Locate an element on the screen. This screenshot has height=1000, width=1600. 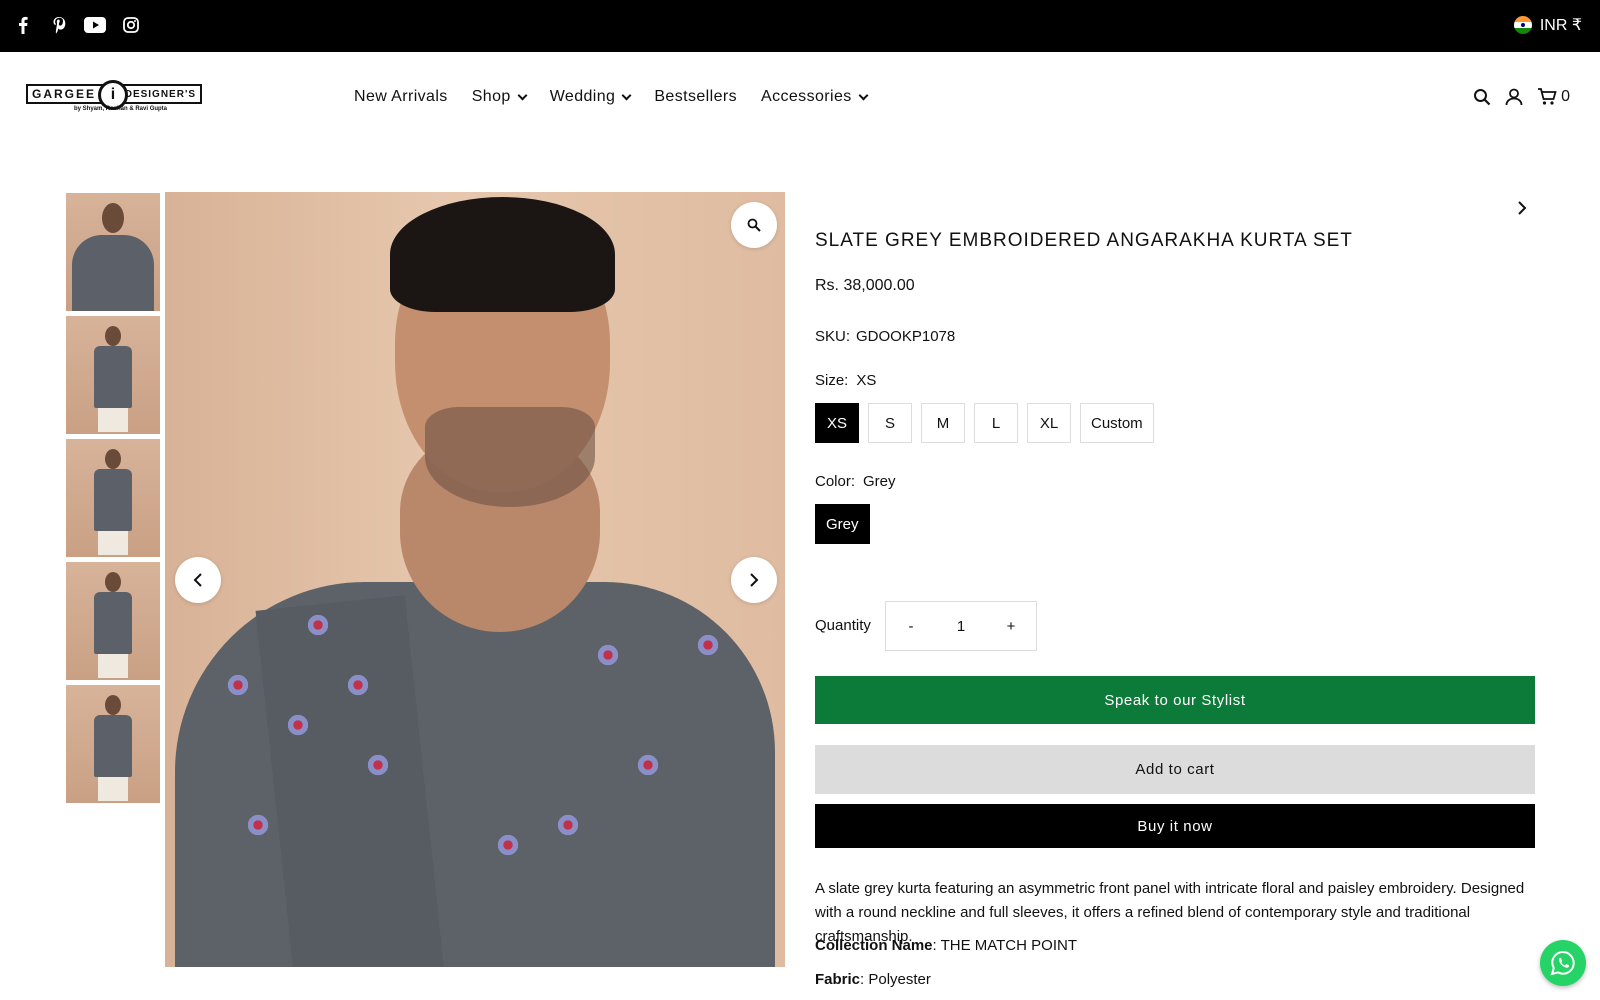
fabric-label: Fabric is located at coordinates (838, 979).